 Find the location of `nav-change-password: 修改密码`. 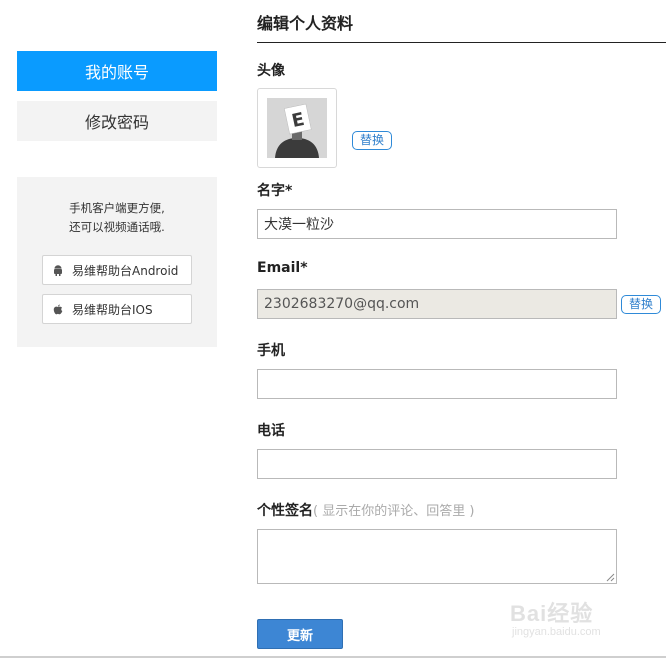

nav-change-password: 修改密码 is located at coordinates (117, 121).